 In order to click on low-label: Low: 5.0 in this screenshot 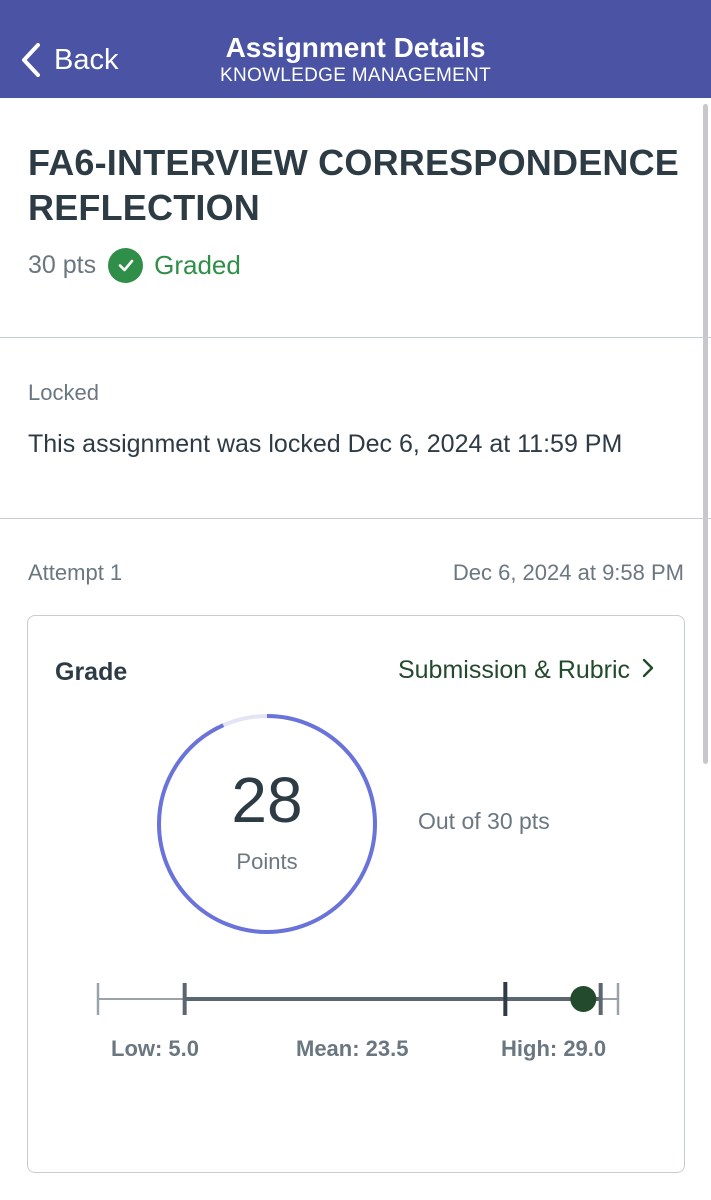, I will do `click(155, 1048)`.